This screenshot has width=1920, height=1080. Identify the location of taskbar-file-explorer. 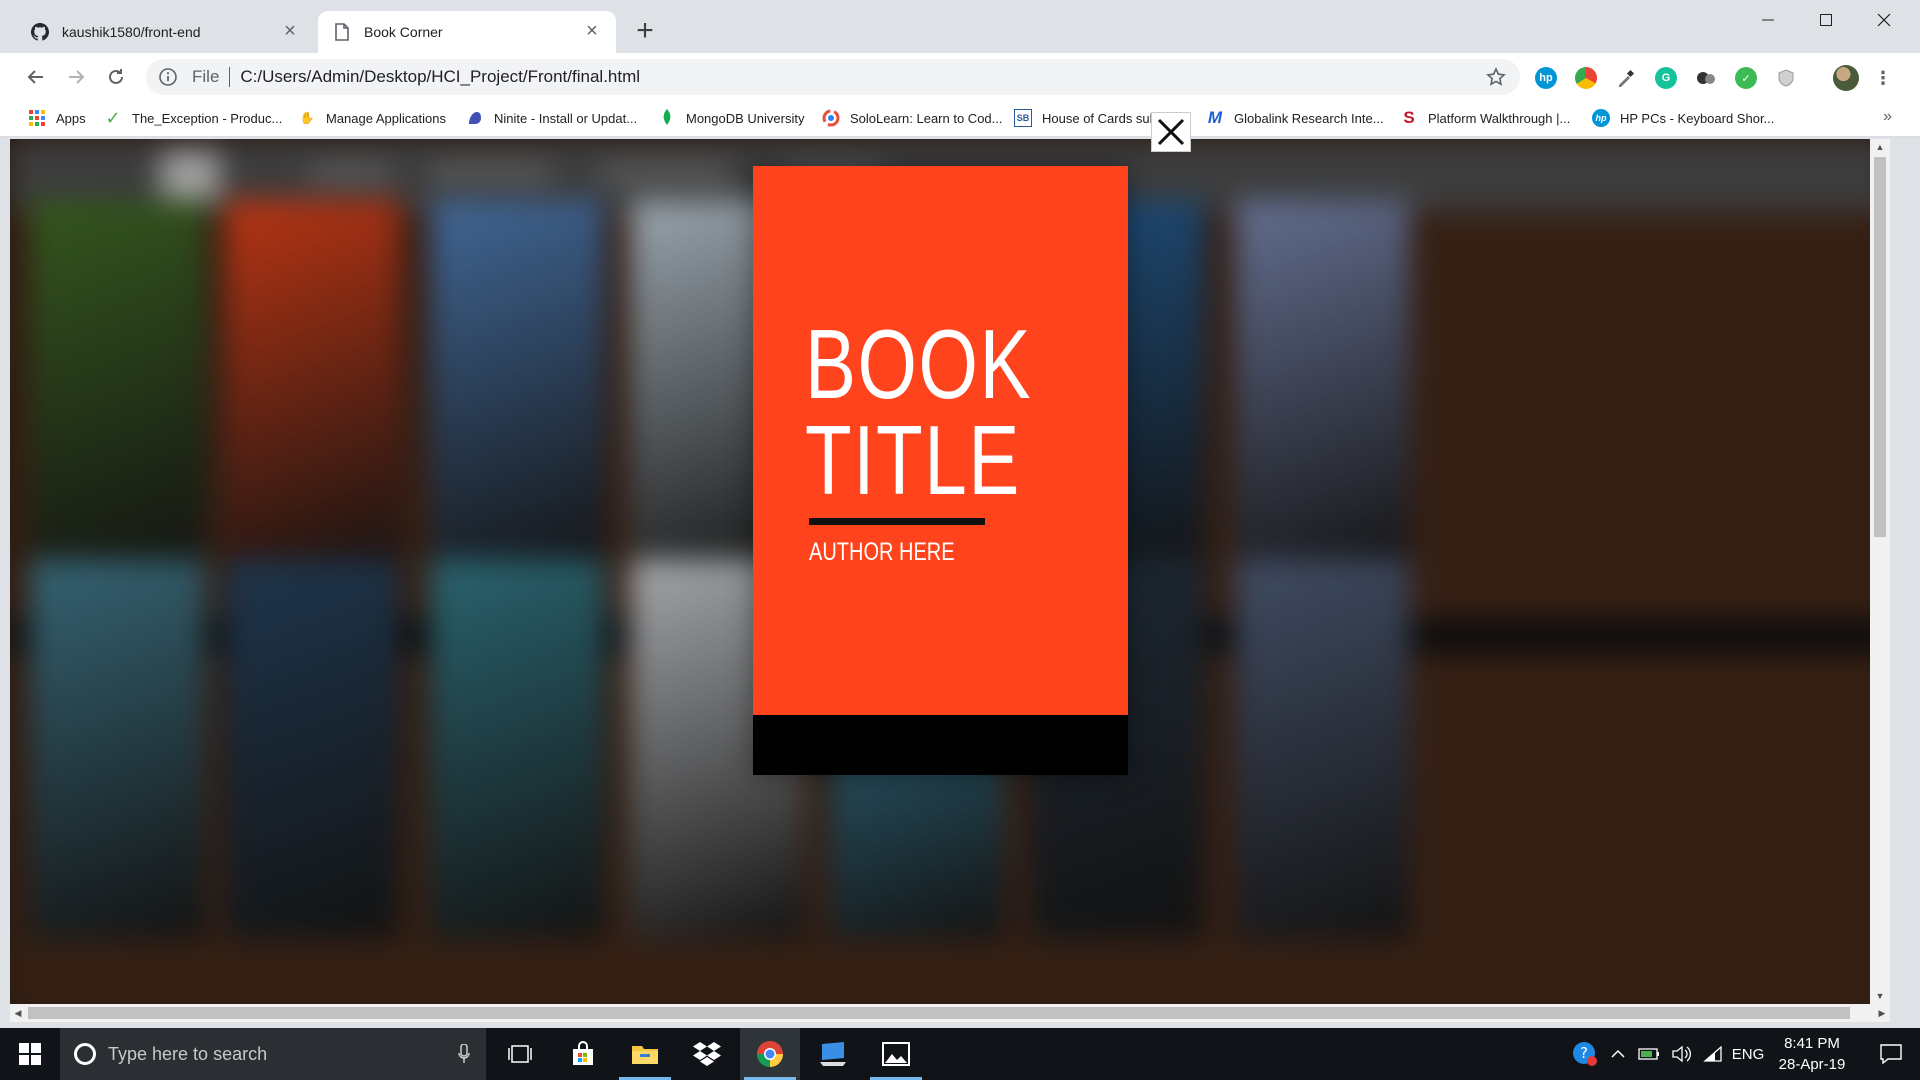
(645, 1054).